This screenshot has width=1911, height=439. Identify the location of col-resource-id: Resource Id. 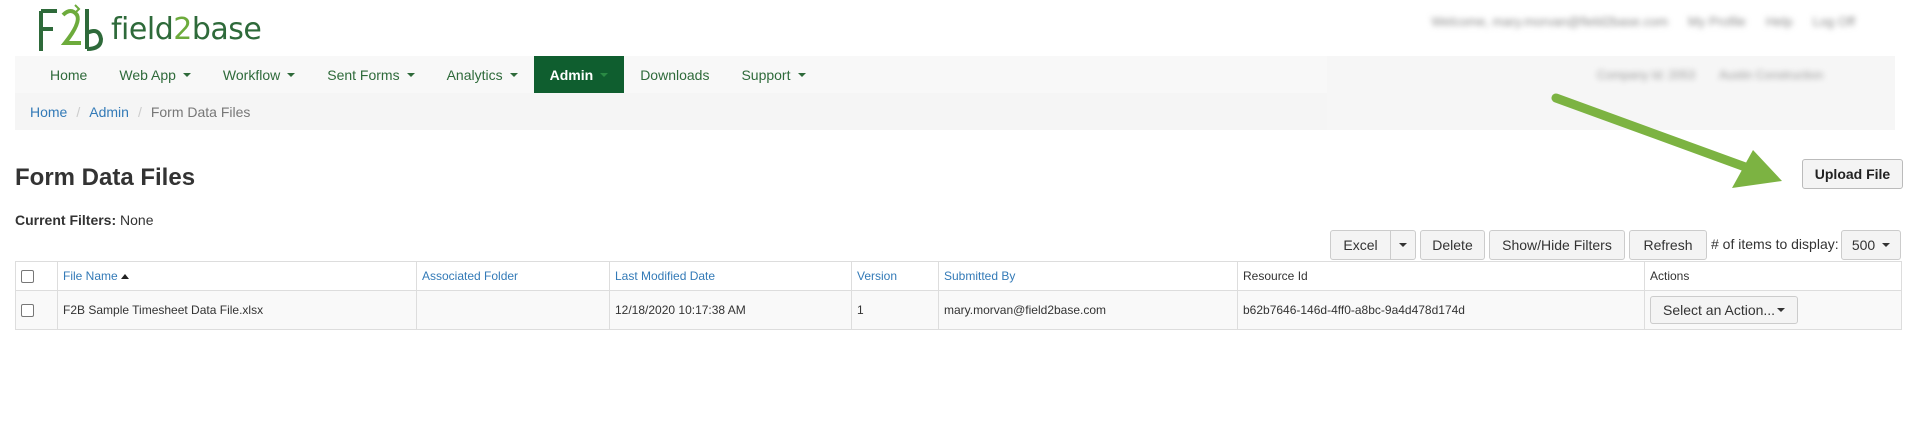
(1441, 276).